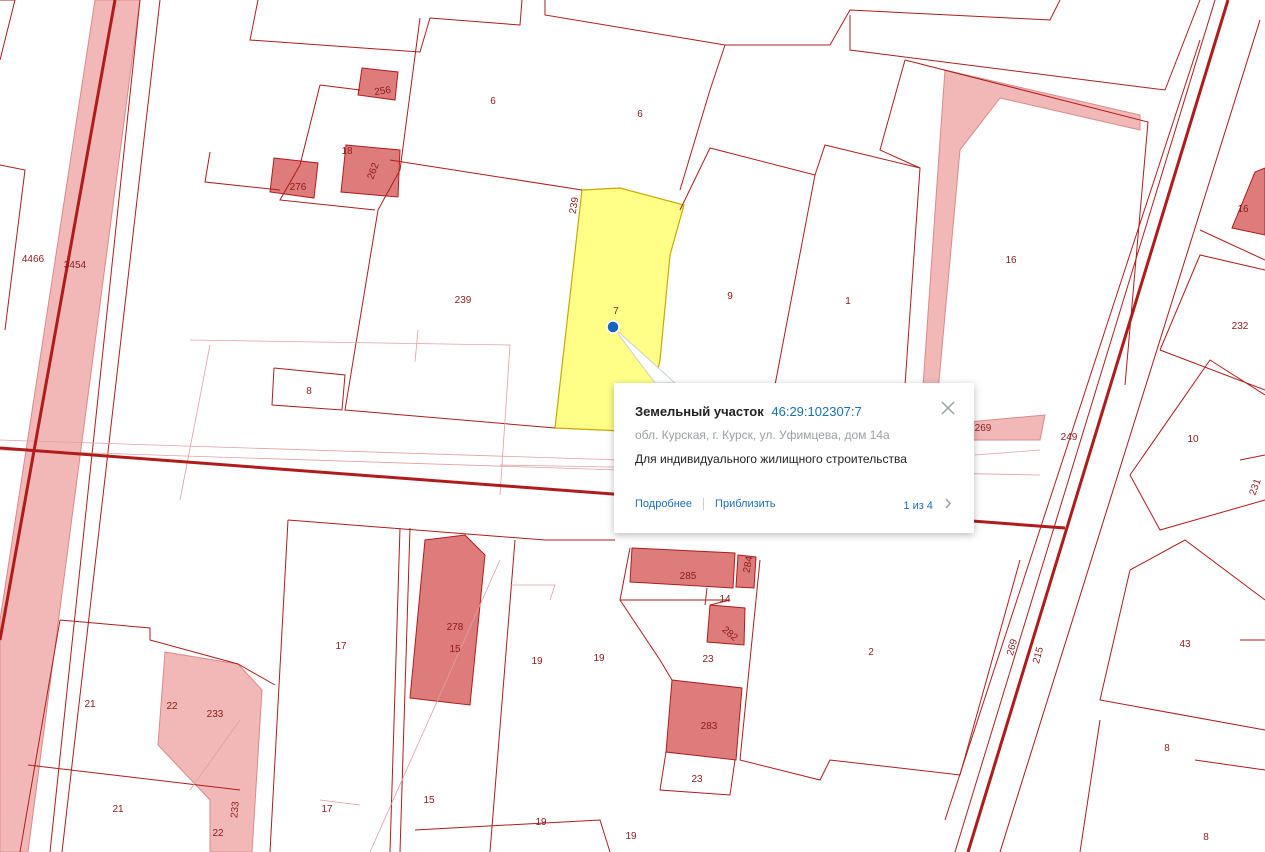  Describe the element at coordinates (75, 265) in the screenshot. I see `label-3454: 3454` at that location.